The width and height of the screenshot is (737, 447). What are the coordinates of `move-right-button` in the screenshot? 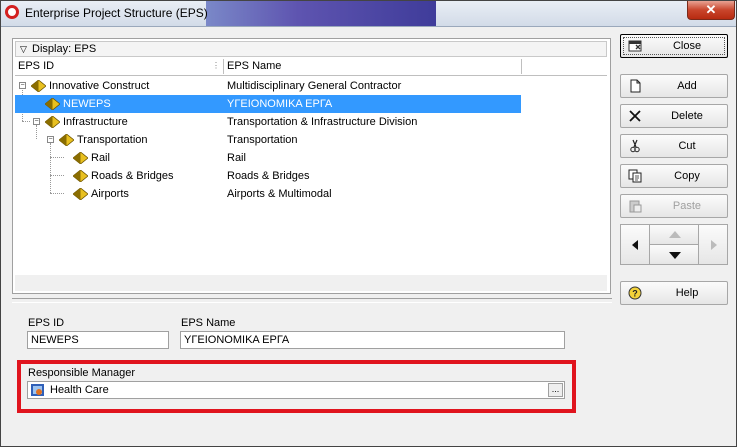 It's located at (713, 244).